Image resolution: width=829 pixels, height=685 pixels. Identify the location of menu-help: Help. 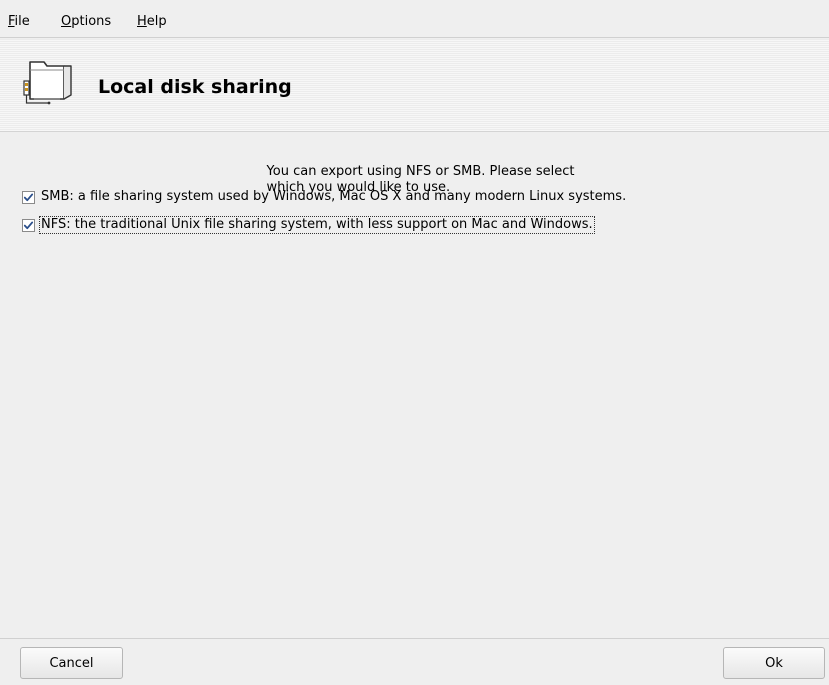
(152, 22).